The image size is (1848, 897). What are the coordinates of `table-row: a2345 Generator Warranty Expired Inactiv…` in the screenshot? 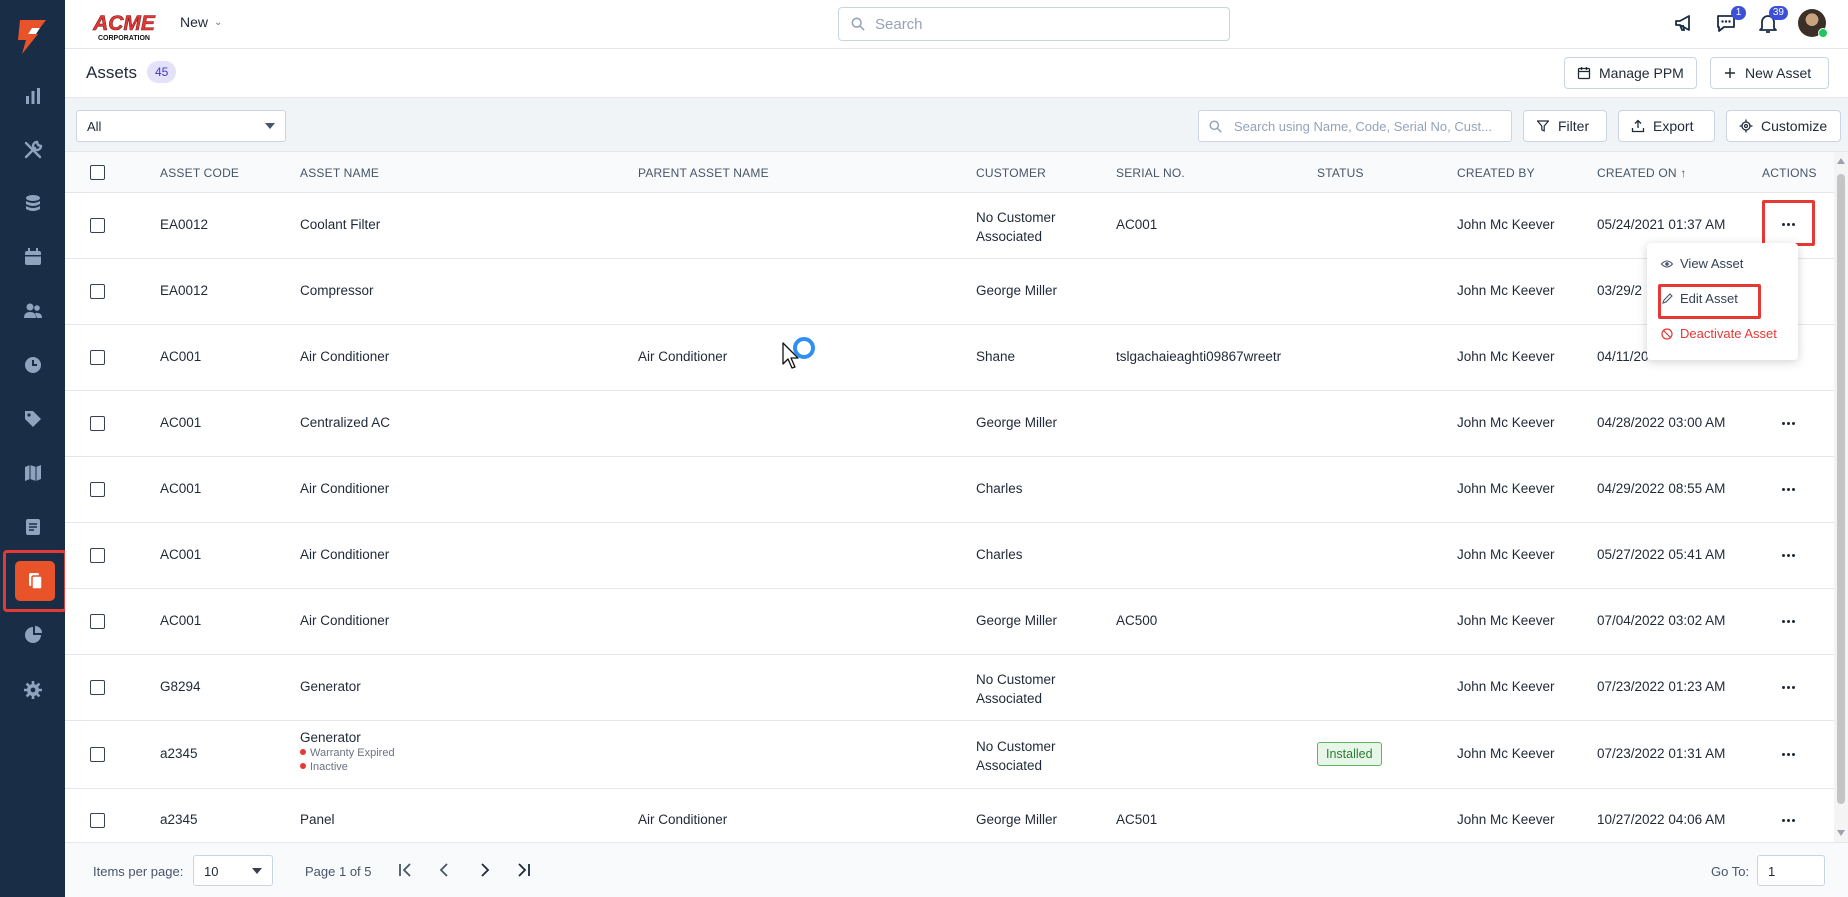 It's located at (949, 755).